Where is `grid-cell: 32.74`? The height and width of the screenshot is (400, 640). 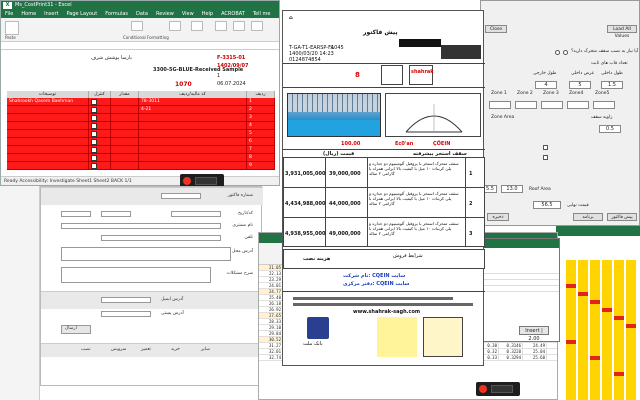 grid-cell: 32.74 is located at coordinates (271, 357).